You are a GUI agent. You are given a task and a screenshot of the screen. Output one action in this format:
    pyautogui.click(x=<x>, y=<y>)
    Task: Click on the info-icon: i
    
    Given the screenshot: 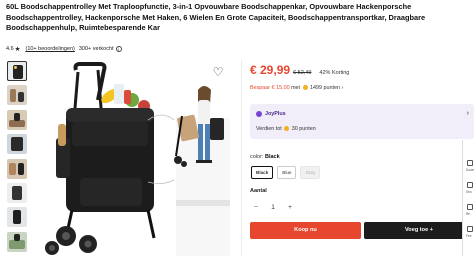 What is the action you would take?
    pyautogui.click(x=118, y=49)
    